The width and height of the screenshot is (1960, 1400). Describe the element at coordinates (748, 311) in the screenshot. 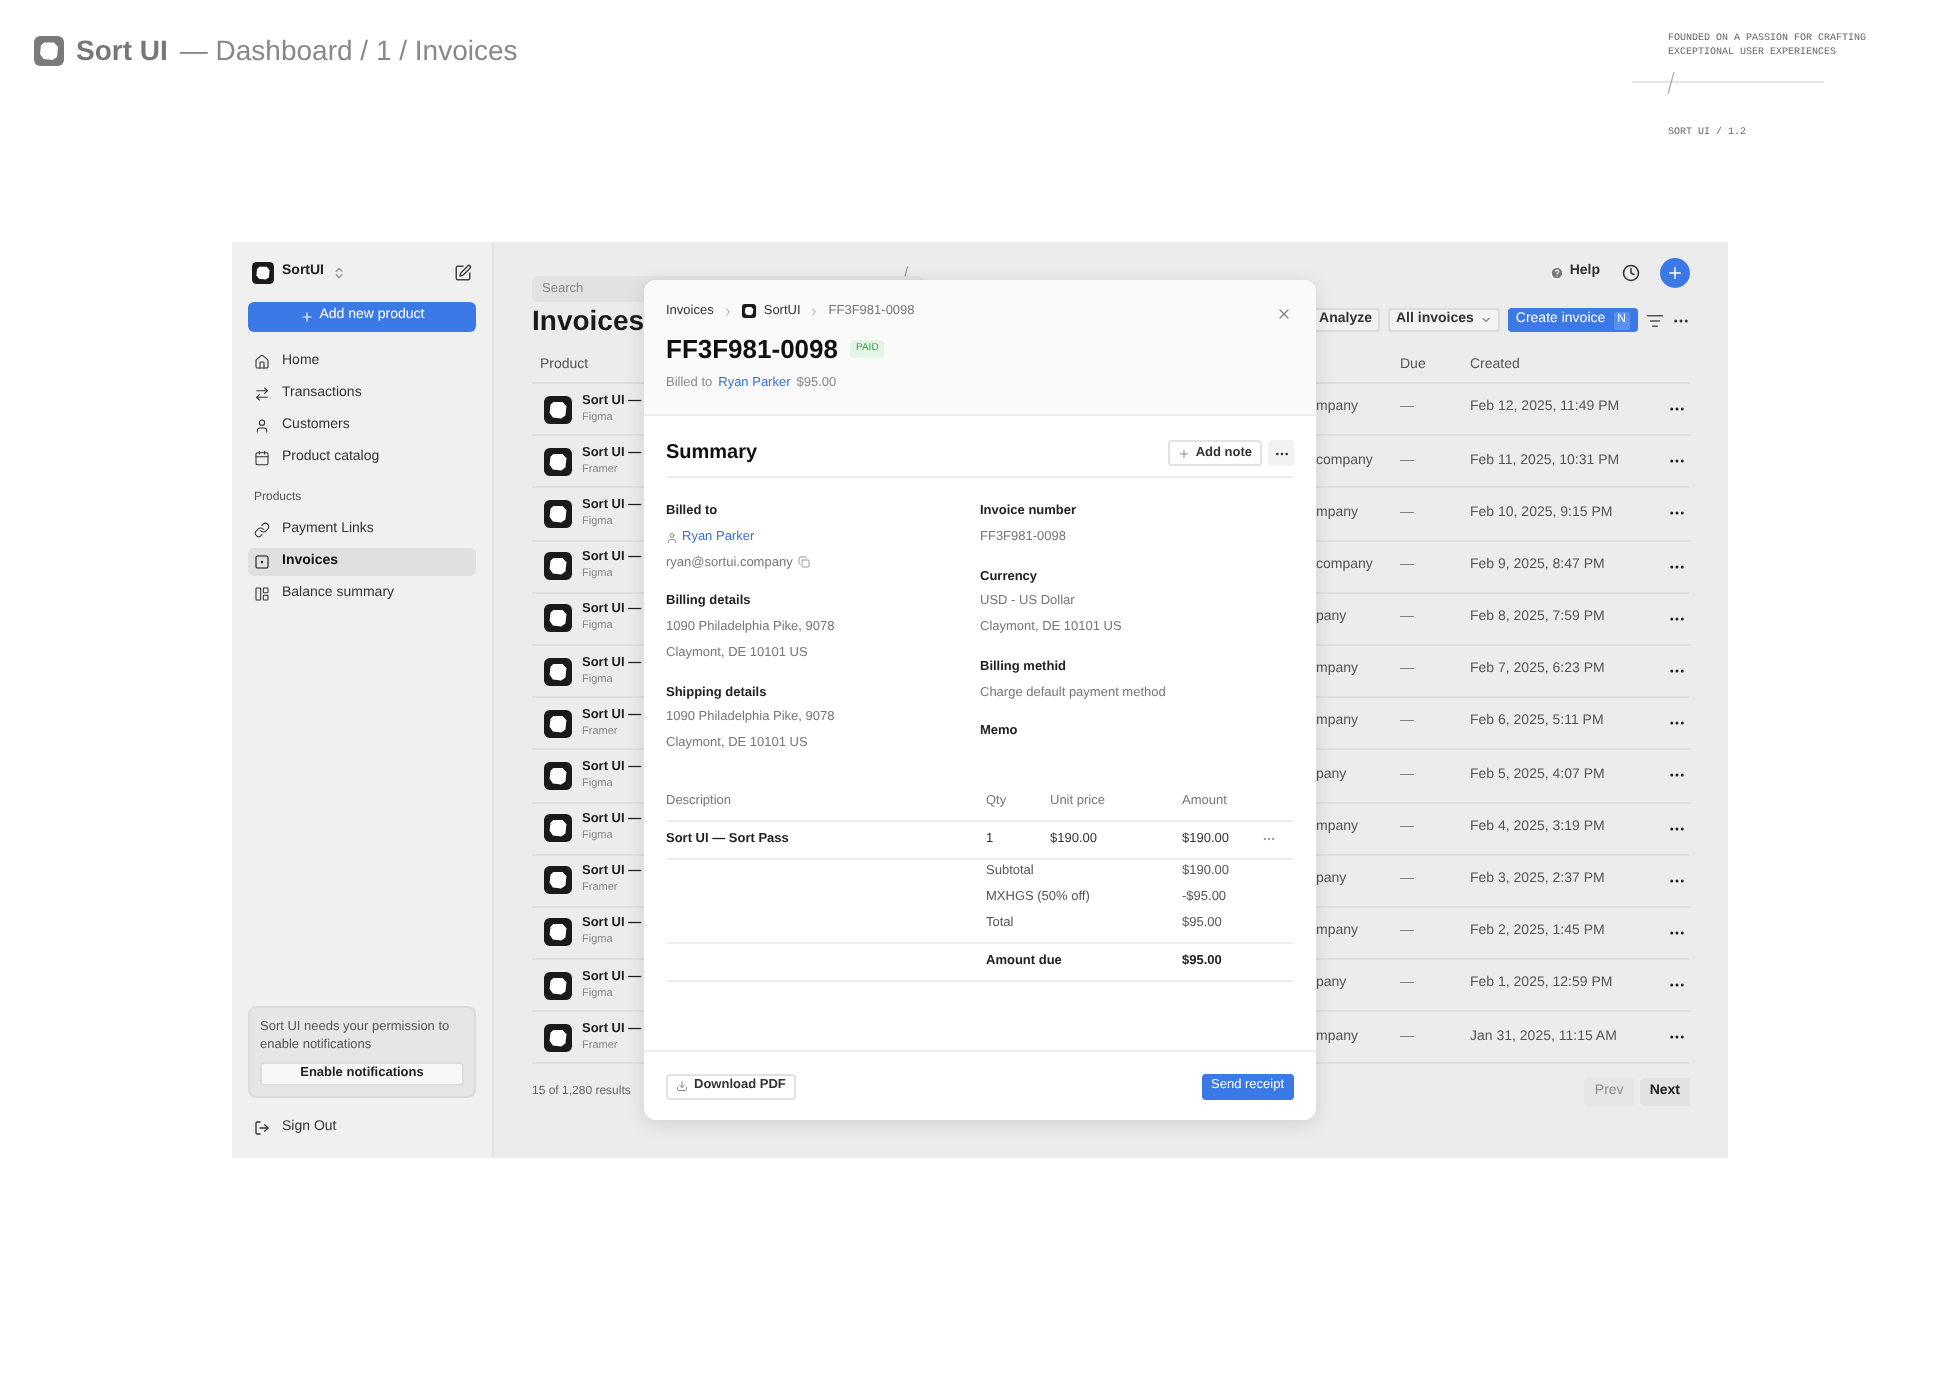

I see `sortui-icon` at that location.